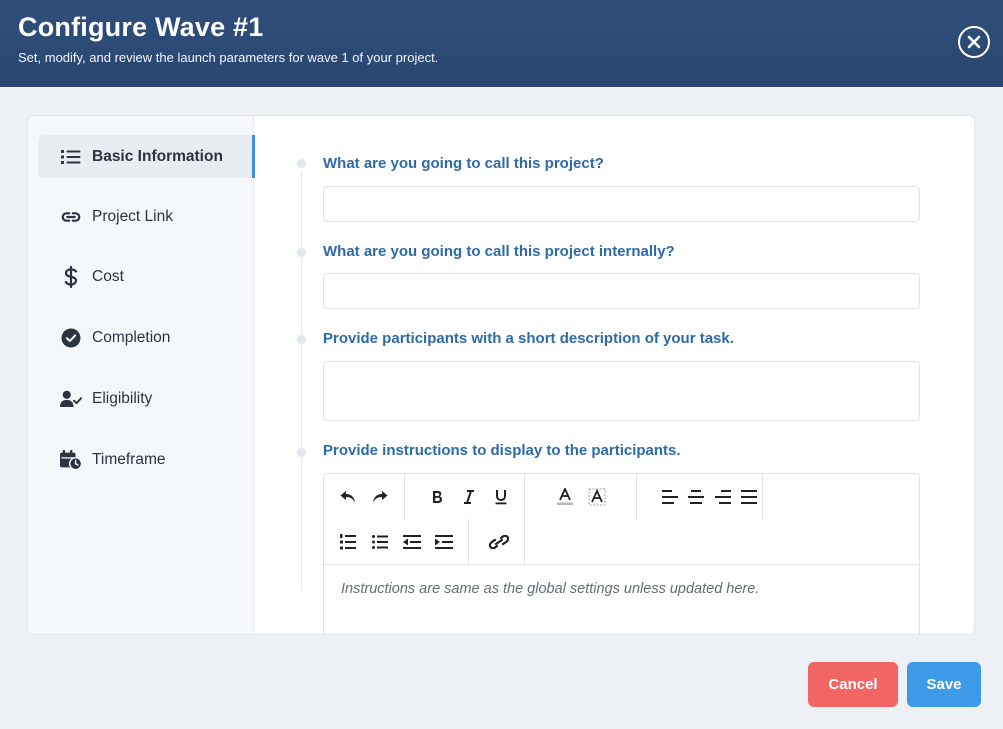 This screenshot has height=729, width=1003. I want to click on align-right-button, so click(723, 497).